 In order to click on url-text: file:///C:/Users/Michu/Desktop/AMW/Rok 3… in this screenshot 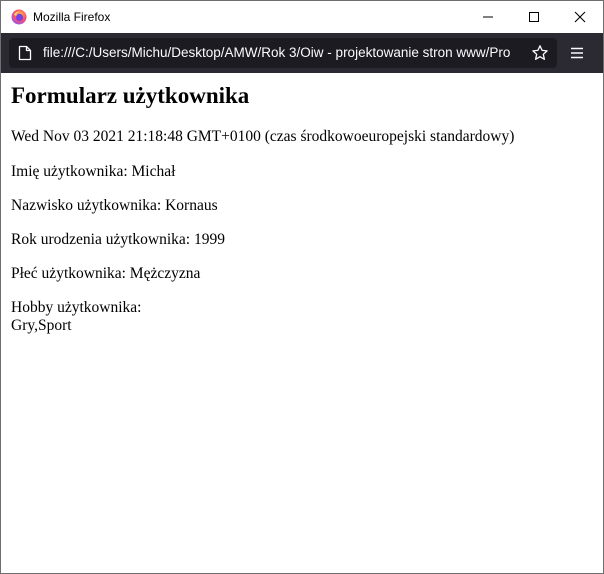, I will do `click(285, 53)`.